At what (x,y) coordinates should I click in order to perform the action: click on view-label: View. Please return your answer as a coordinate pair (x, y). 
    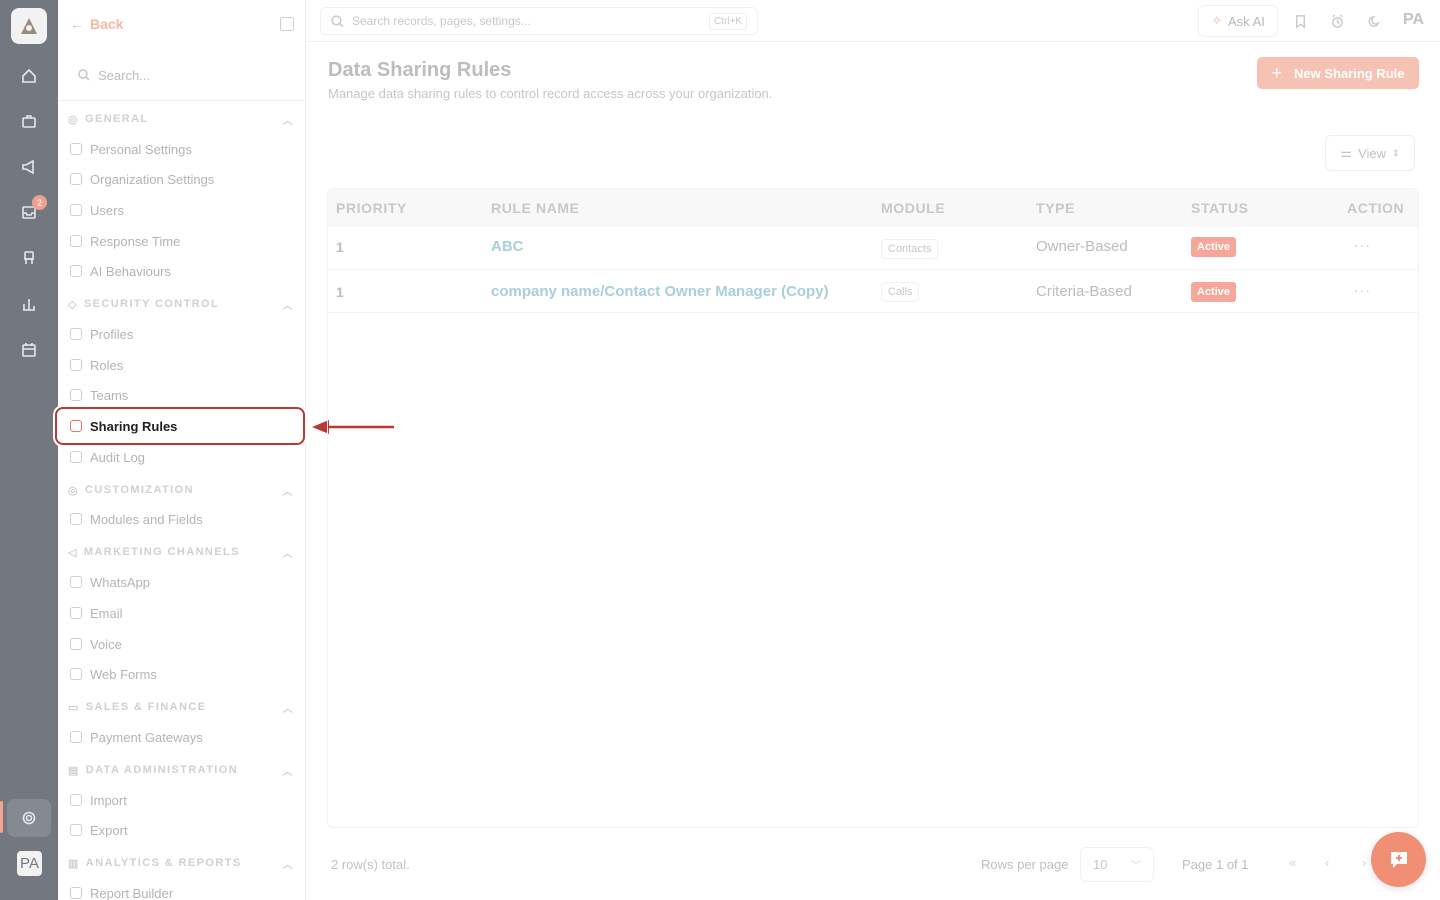
    Looking at the image, I should click on (1372, 153).